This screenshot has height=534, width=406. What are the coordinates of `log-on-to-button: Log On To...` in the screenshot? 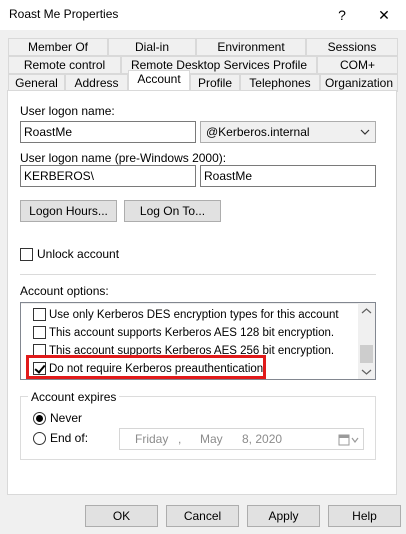 It's located at (172, 211).